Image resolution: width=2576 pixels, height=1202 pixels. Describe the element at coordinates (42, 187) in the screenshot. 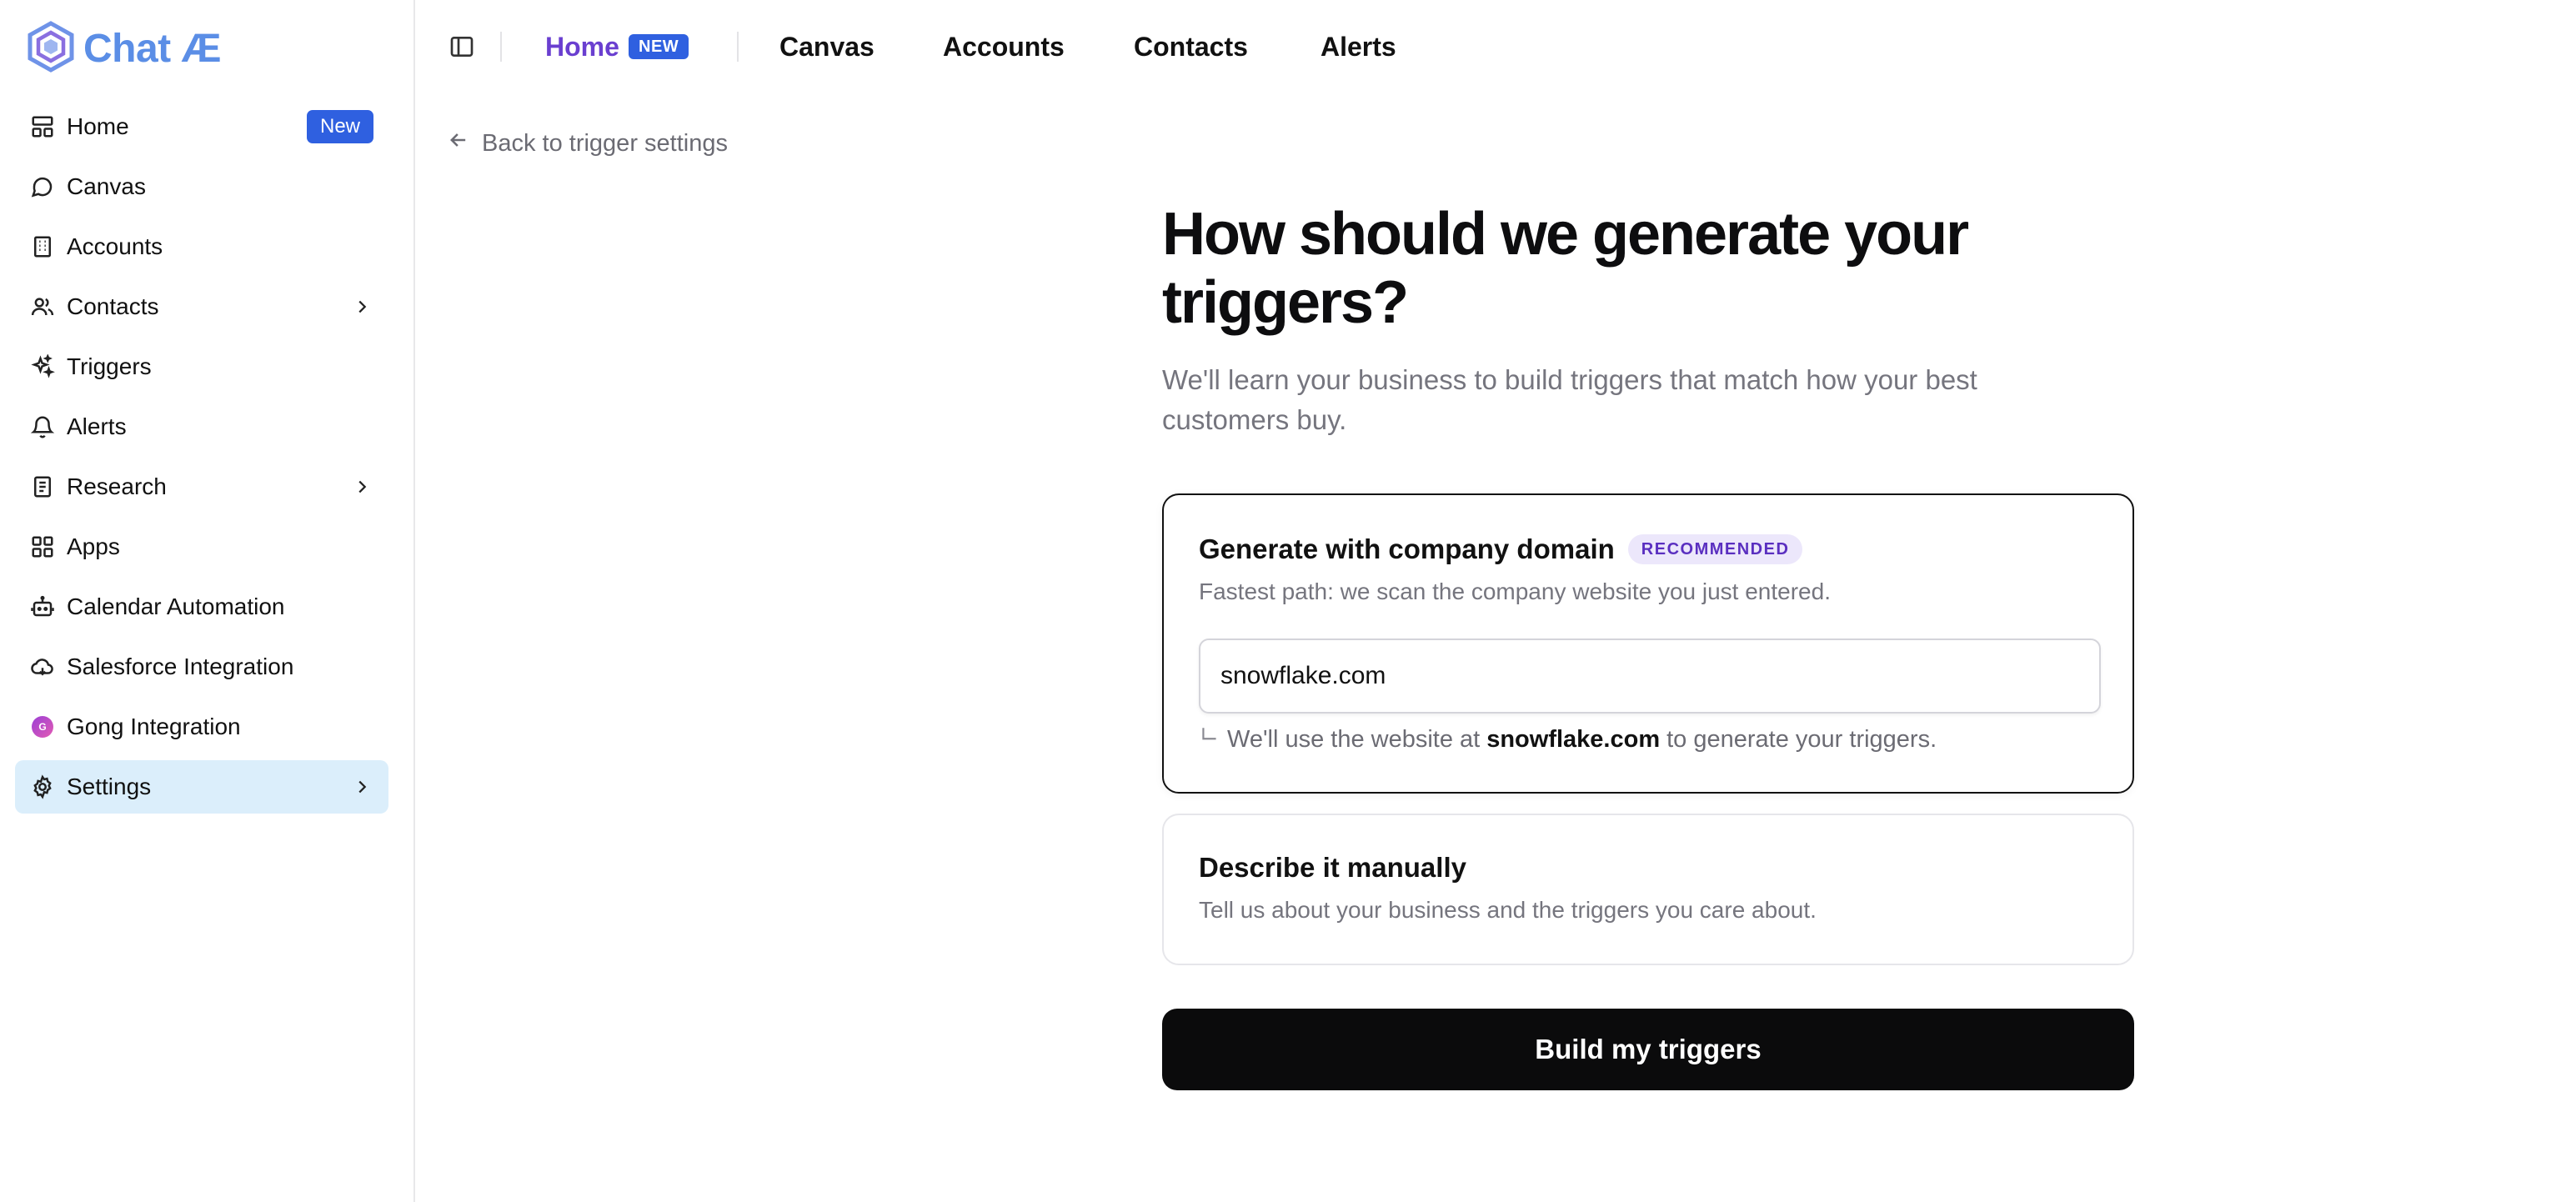

I see `chat-bubble-icon` at that location.